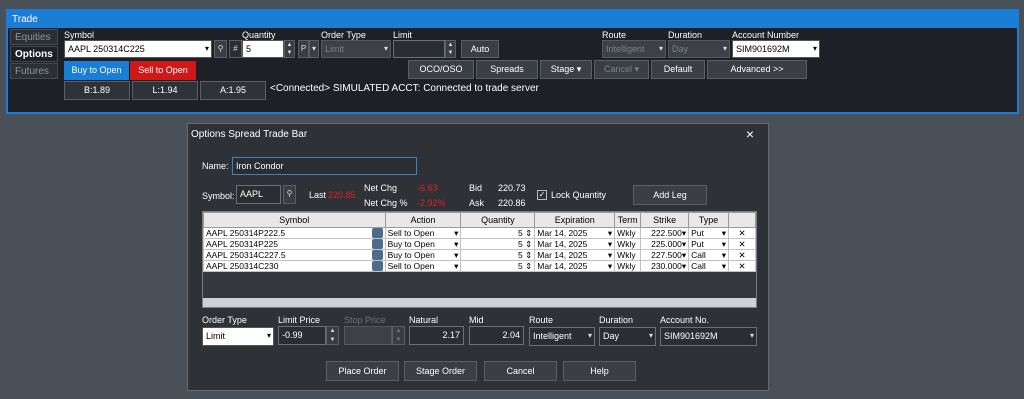 The width and height of the screenshot is (1024, 399). What do you see at coordinates (96, 70) in the screenshot?
I see `buy-to-open-button: Buy to Open` at bounding box center [96, 70].